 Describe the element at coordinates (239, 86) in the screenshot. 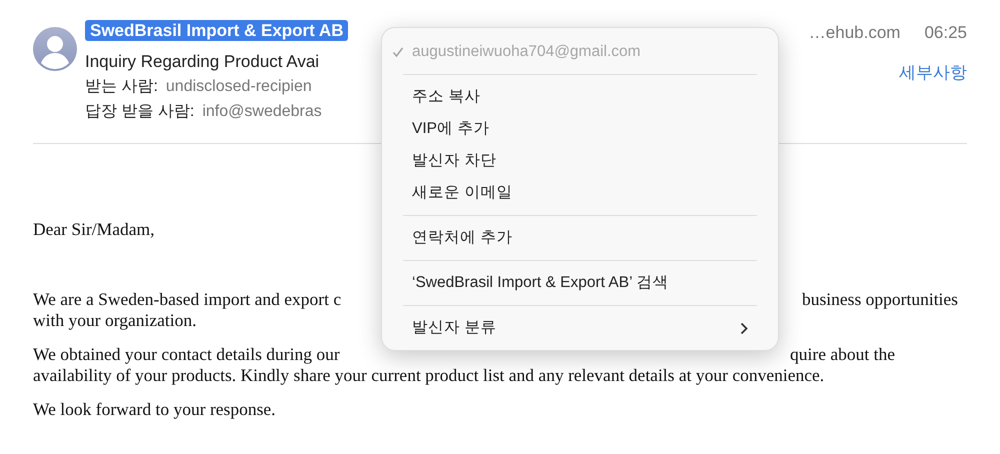

I see `recipient-text: undisclosed-recipien` at that location.